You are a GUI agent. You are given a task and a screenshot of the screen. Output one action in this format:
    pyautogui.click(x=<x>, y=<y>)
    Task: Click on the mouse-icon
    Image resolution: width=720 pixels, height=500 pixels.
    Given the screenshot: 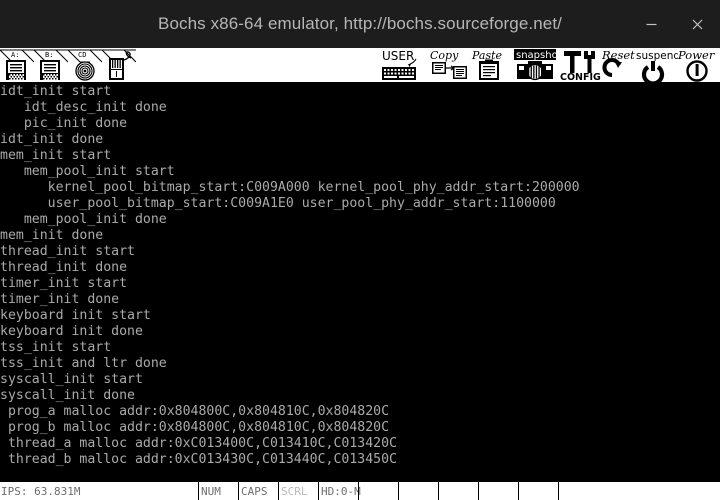 What is the action you would take?
    pyautogui.click(x=119, y=65)
    